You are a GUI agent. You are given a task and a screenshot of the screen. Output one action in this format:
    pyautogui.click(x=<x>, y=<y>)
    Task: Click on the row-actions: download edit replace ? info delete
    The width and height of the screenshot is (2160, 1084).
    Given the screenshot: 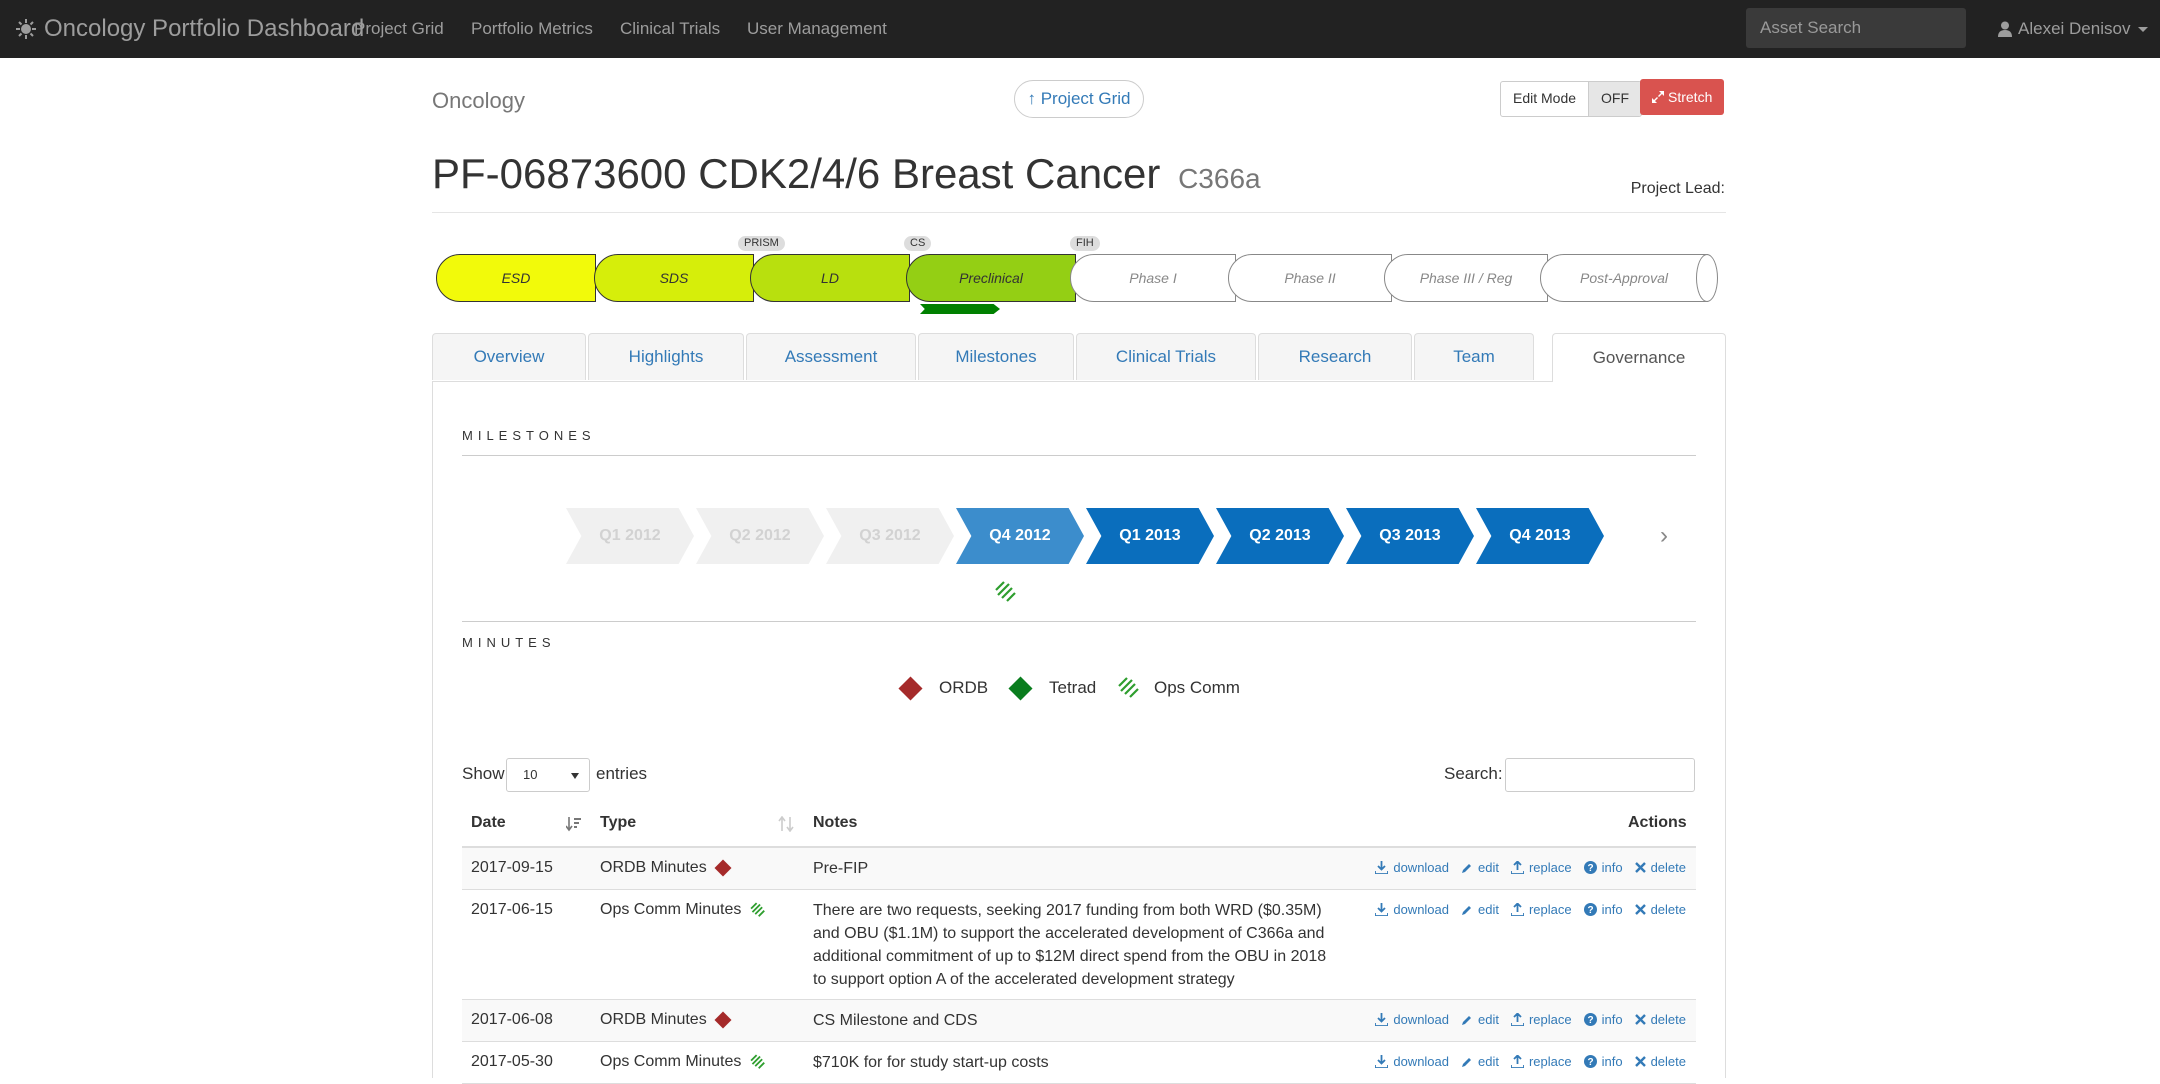 What is the action you would take?
    pyautogui.click(x=1530, y=909)
    